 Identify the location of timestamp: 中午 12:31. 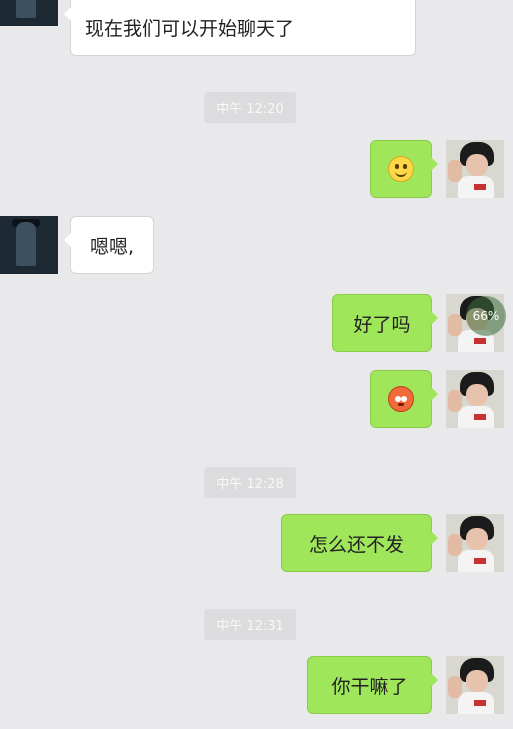
(250, 624).